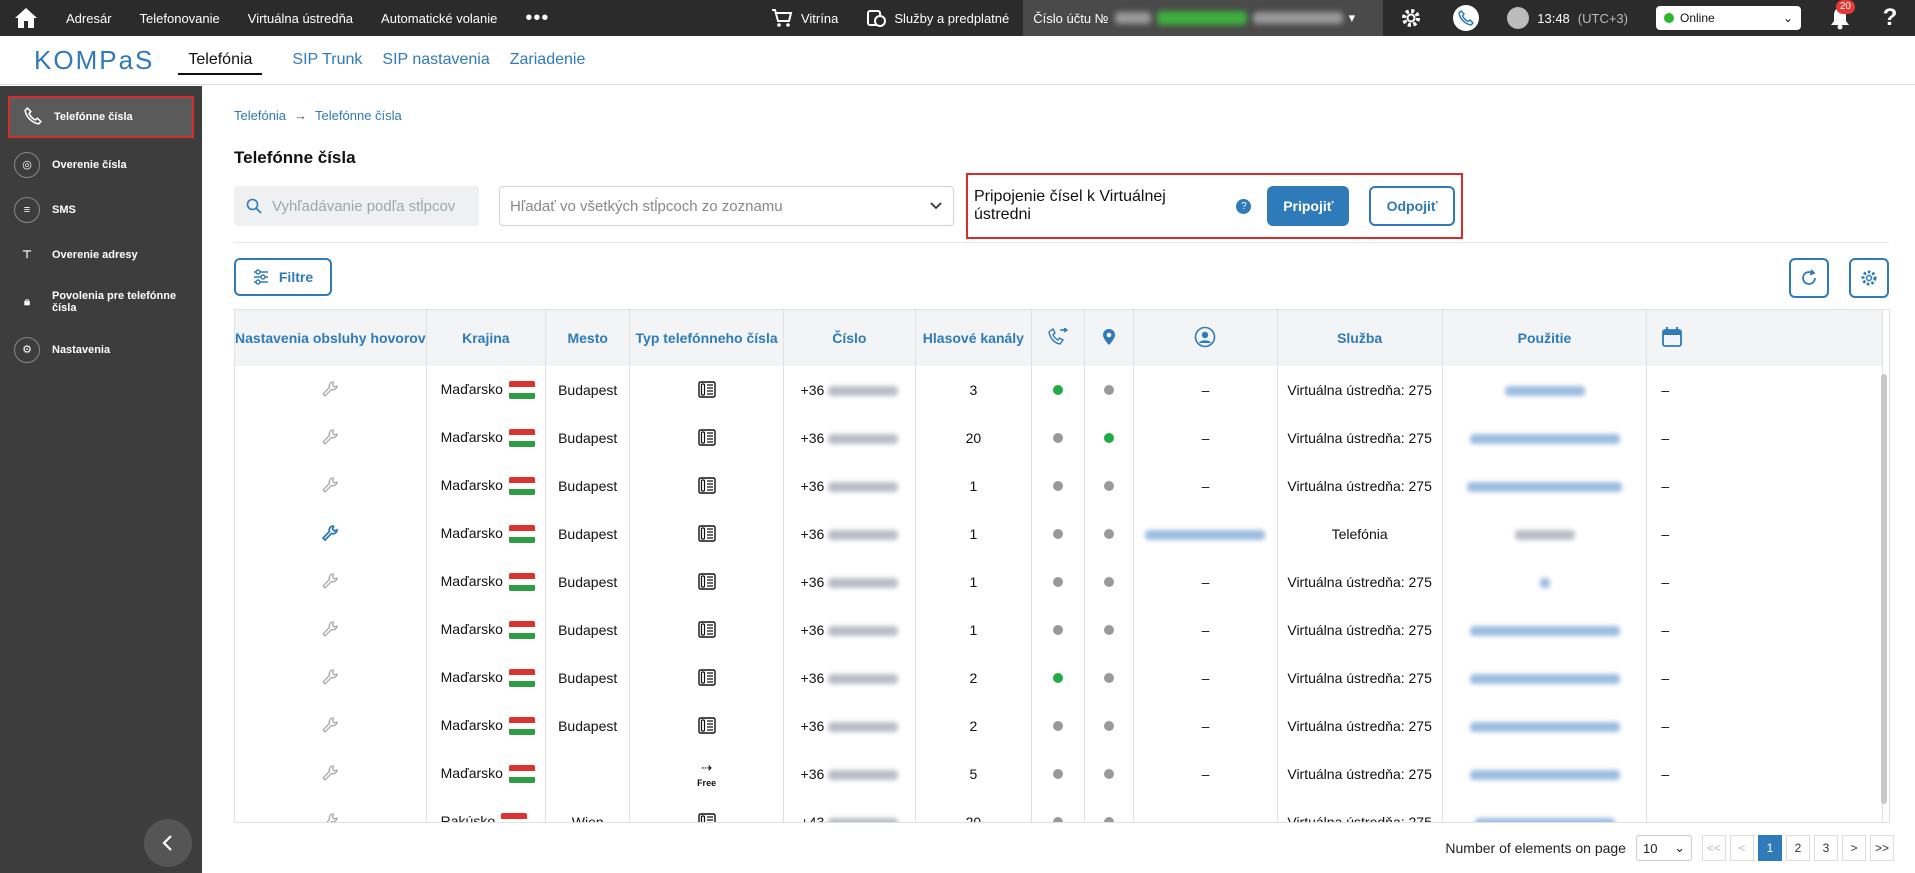 Image resolution: width=1915 pixels, height=873 pixels. Describe the element at coordinates (1412, 206) in the screenshot. I see `disconnect-button: Odpojiť` at that location.